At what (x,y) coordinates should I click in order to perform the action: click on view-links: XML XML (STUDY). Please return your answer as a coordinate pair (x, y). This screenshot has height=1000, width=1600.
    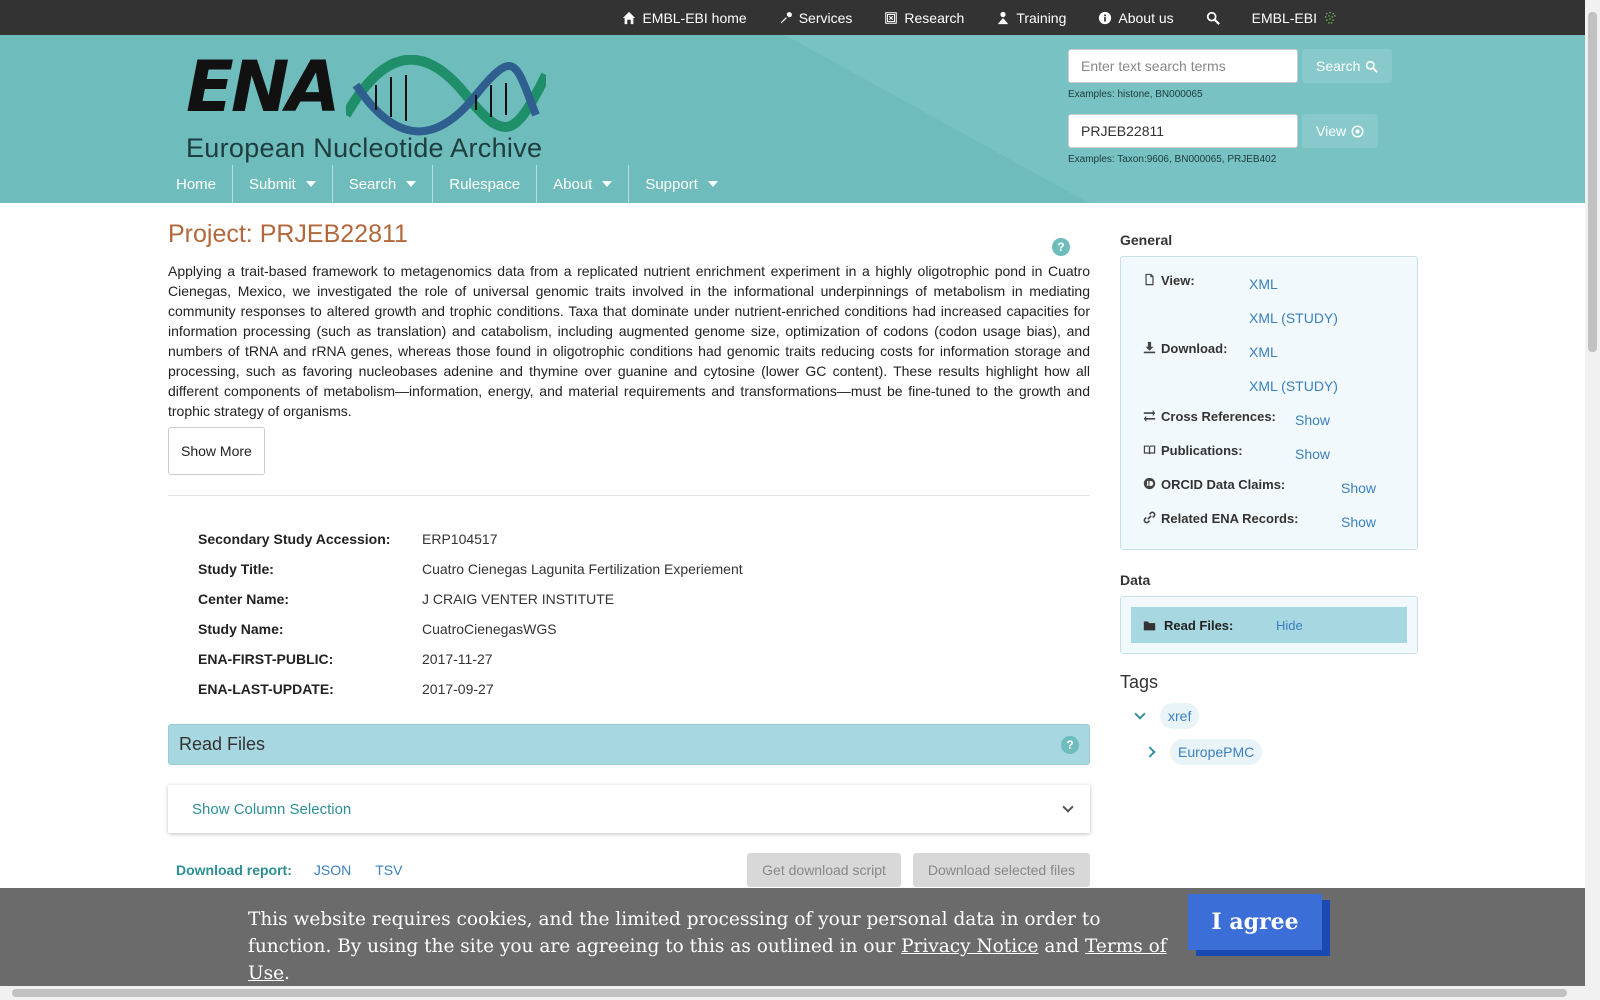
    Looking at the image, I should click on (1293, 301).